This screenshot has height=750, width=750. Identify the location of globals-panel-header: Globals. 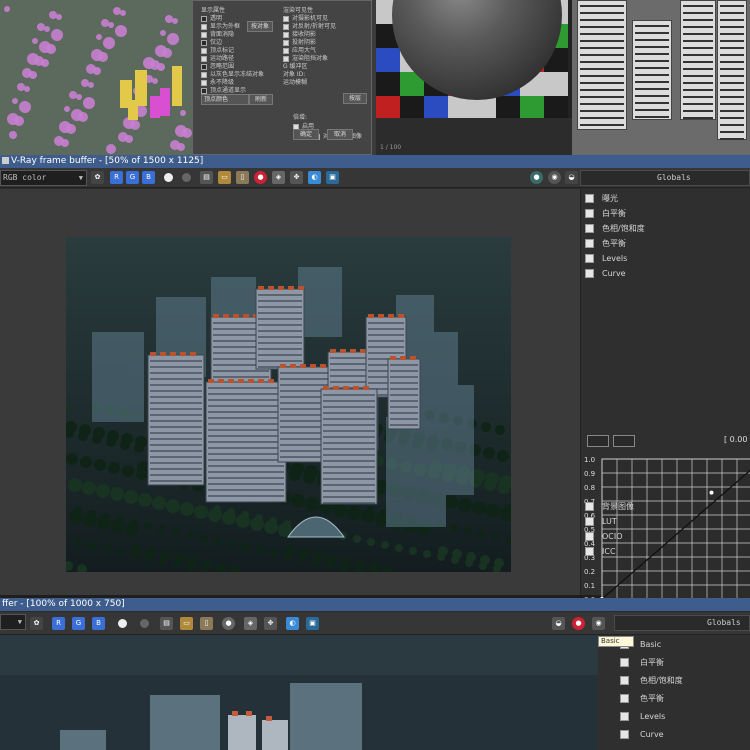
(665, 178).